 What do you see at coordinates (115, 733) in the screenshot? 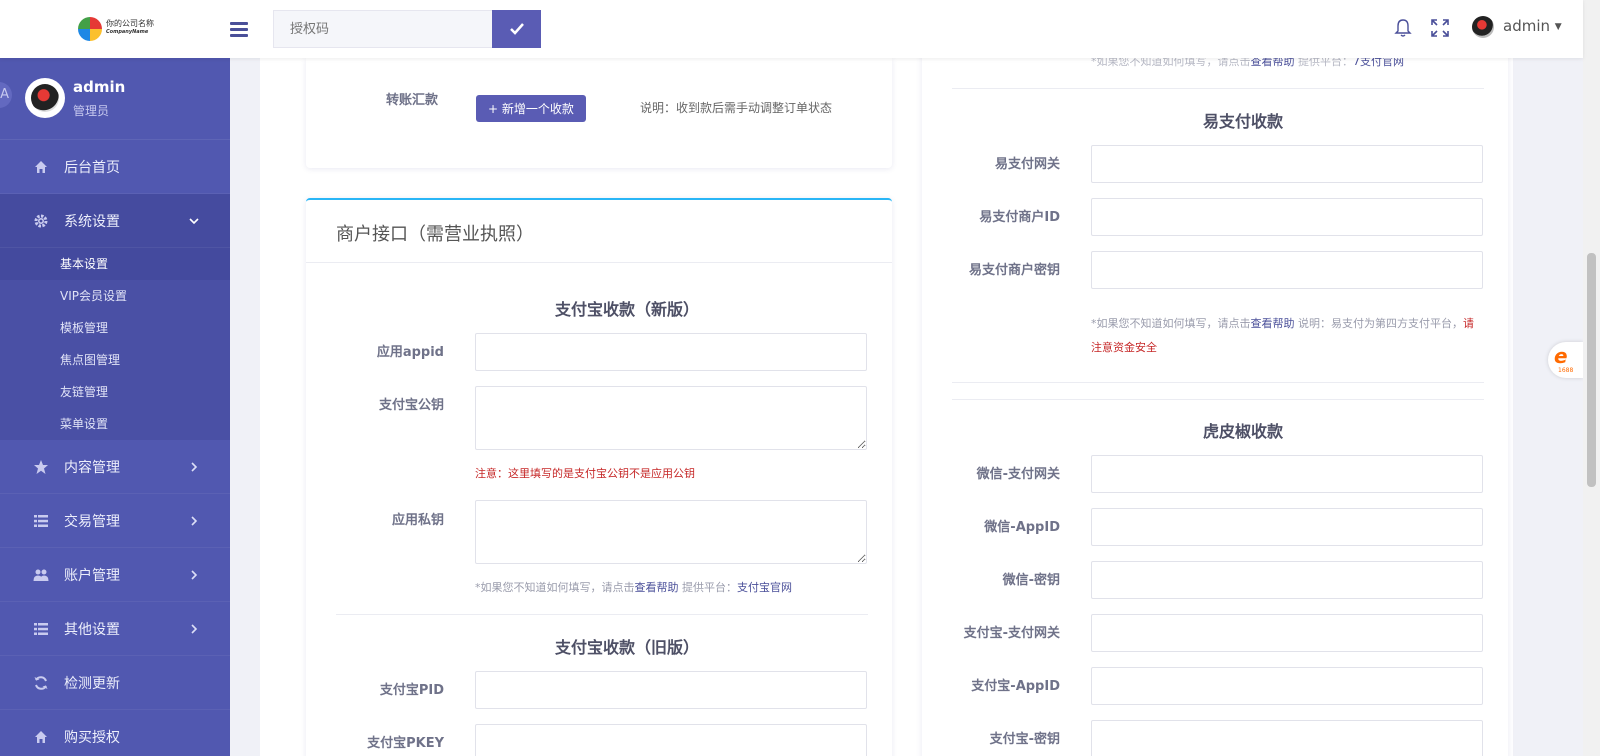
I see `sidebar-item-buy-license: 购买授权` at bounding box center [115, 733].